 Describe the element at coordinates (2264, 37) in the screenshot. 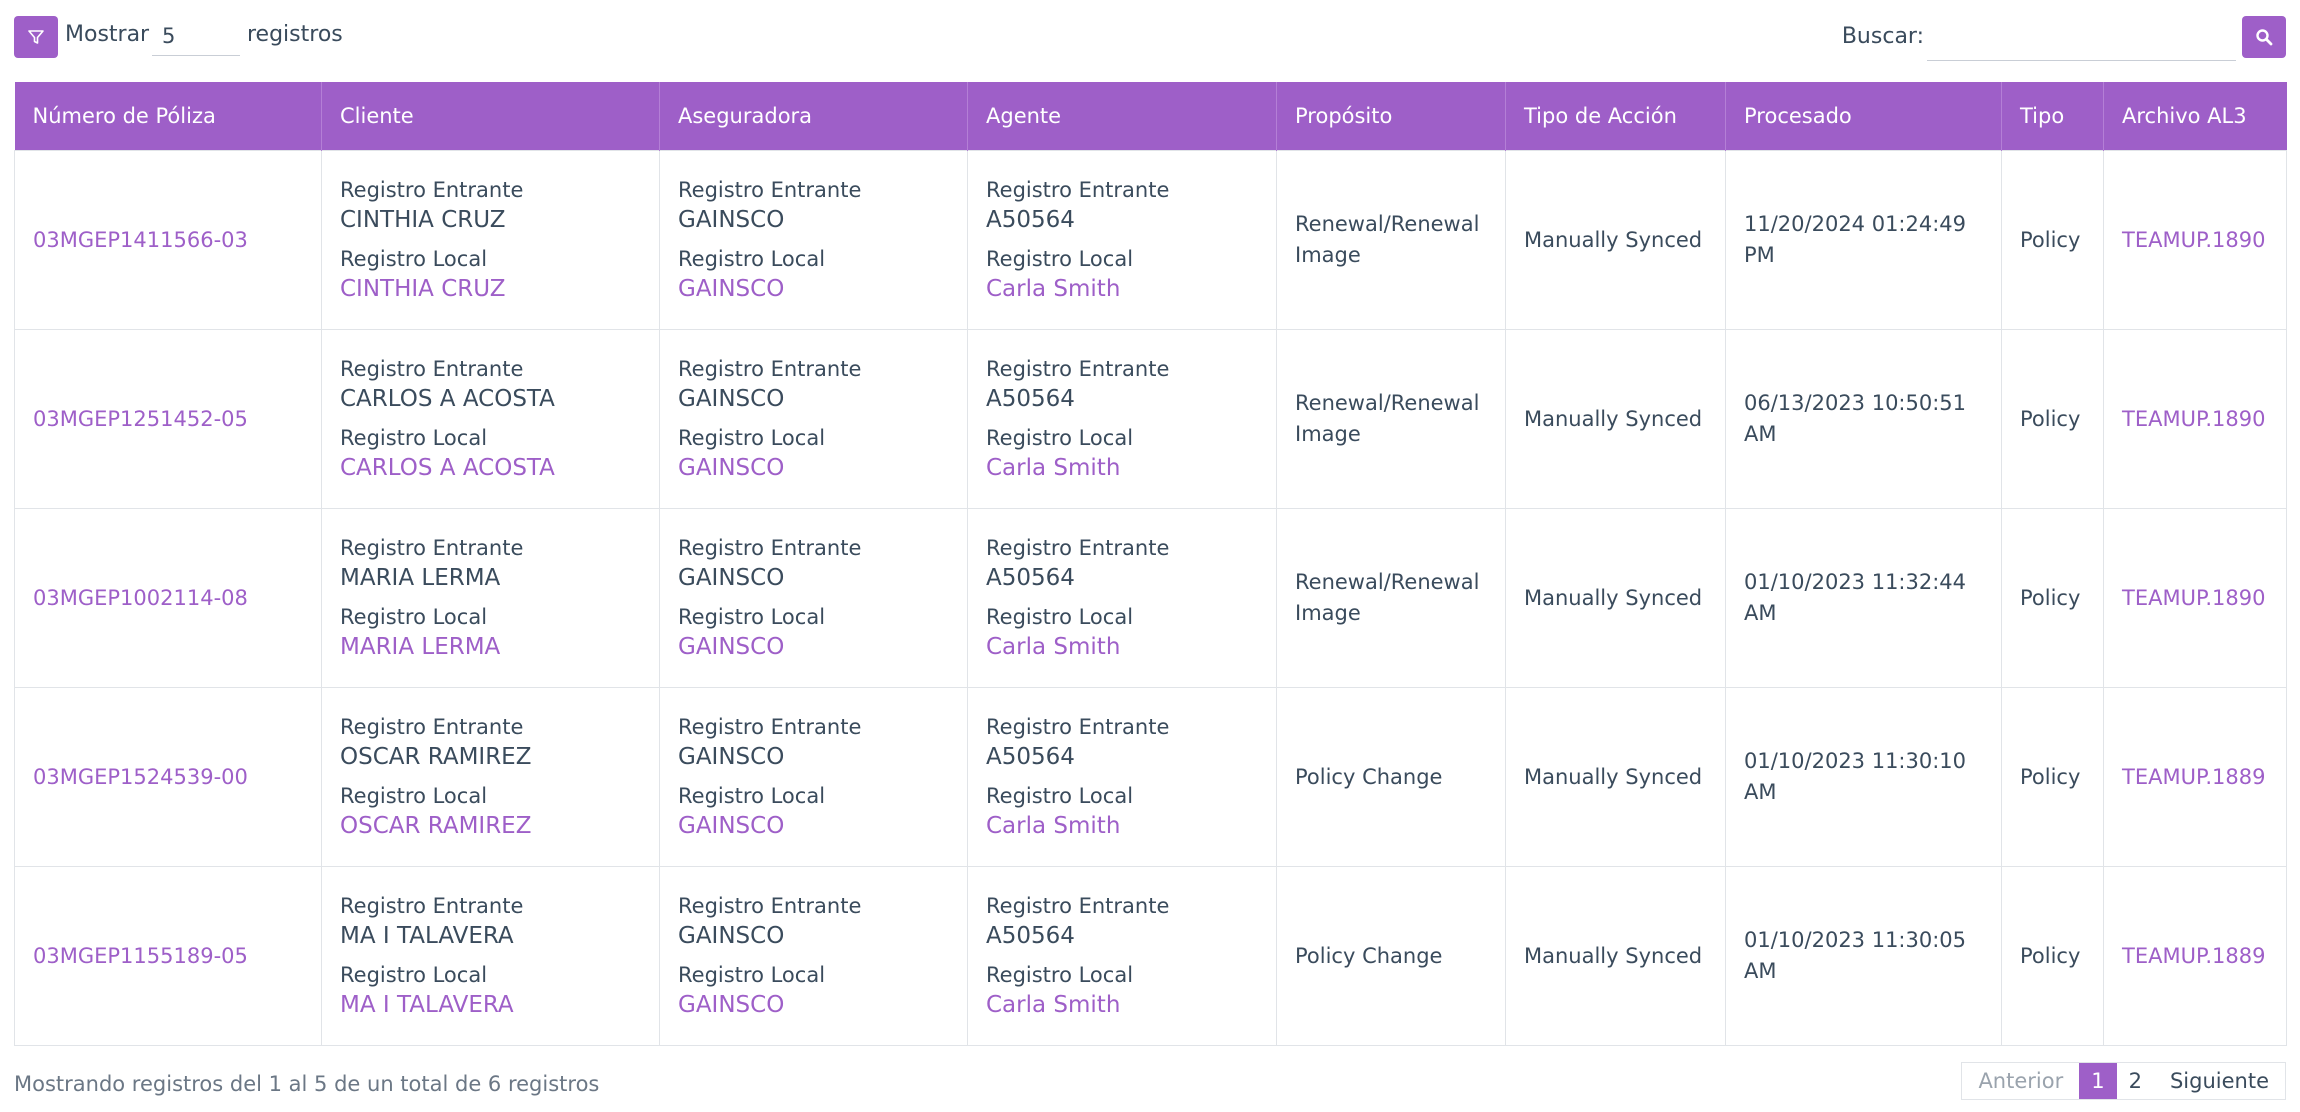

I see `search-button` at that location.